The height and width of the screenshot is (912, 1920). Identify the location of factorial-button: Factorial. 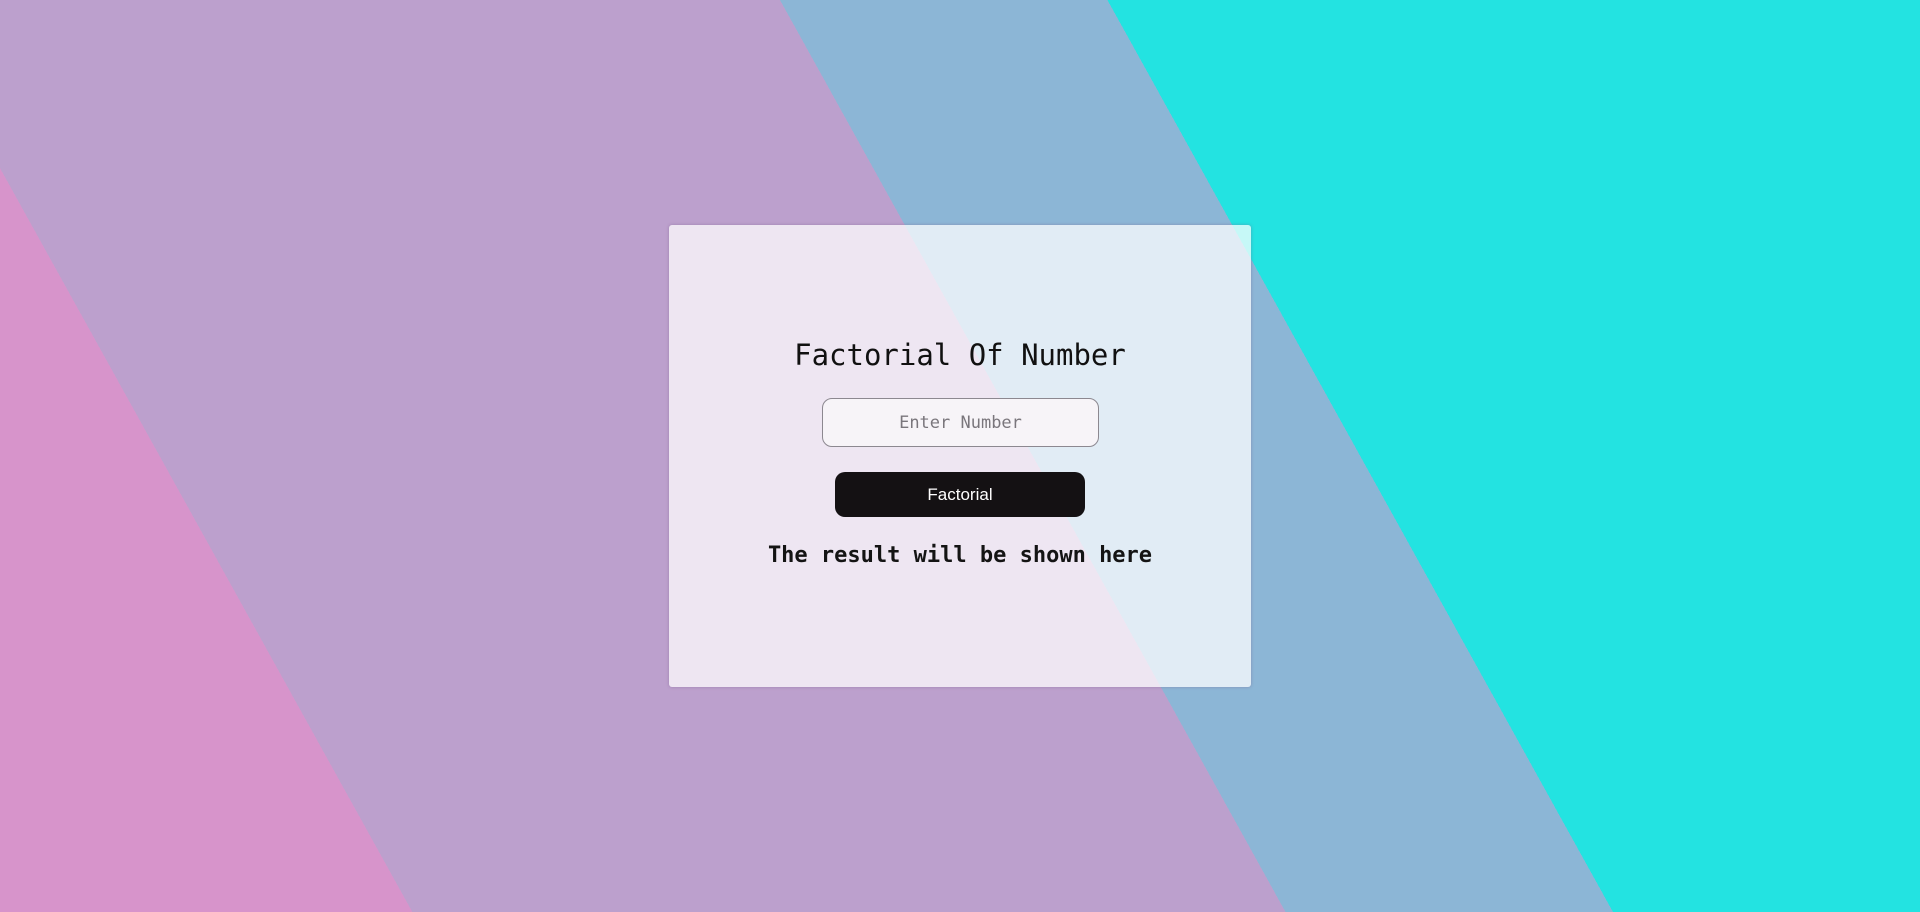
(960, 494).